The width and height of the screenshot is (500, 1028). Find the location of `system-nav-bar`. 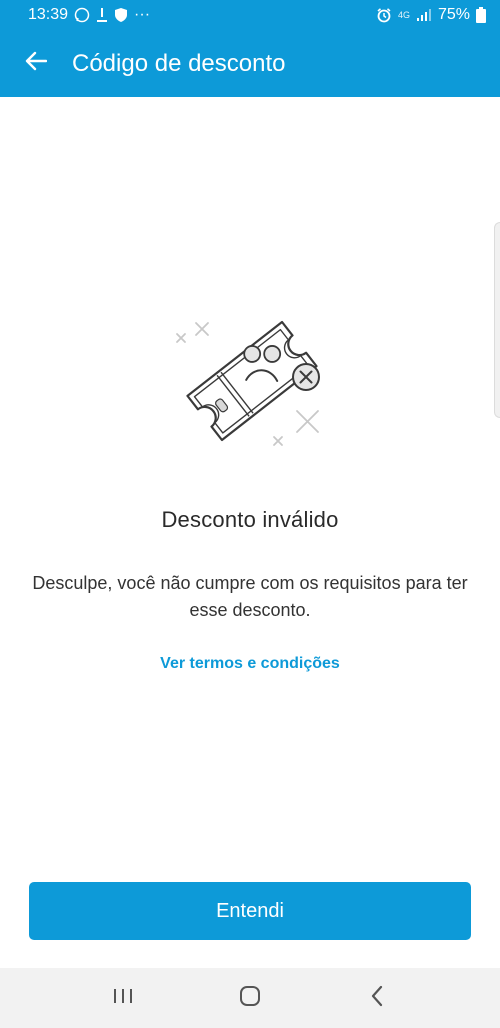

system-nav-bar is located at coordinates (250, 998).